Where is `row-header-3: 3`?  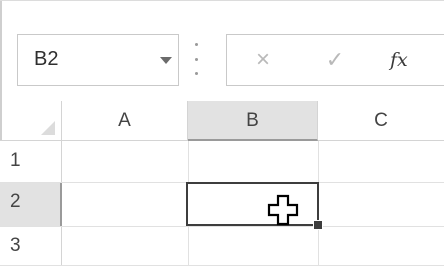 row-header-3: 3 is located at coordinates (31, 246).